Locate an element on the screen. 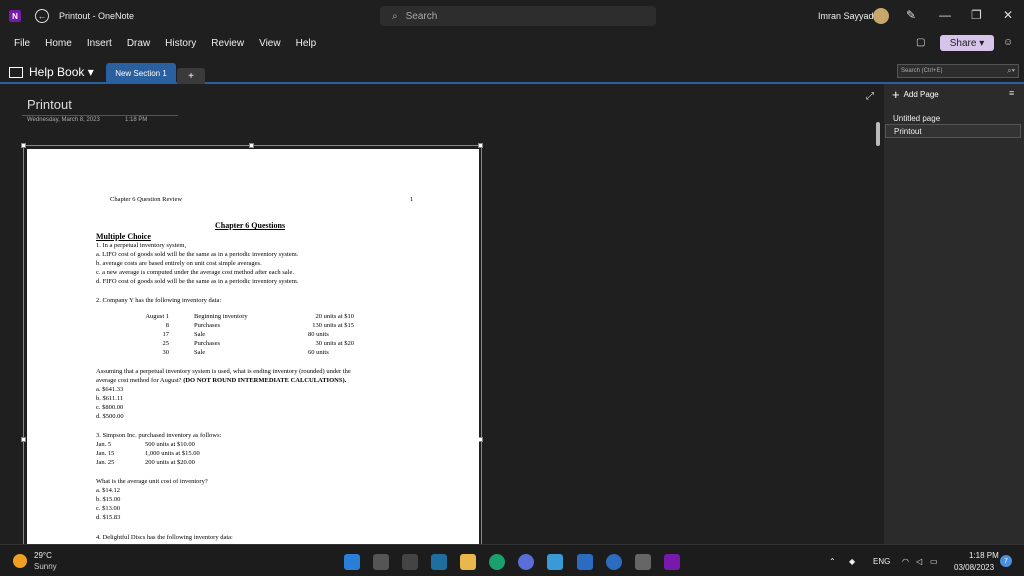 This screenshot has width=1024, height=576. pen-icon: ✎ is located at coordinates (911, 15).